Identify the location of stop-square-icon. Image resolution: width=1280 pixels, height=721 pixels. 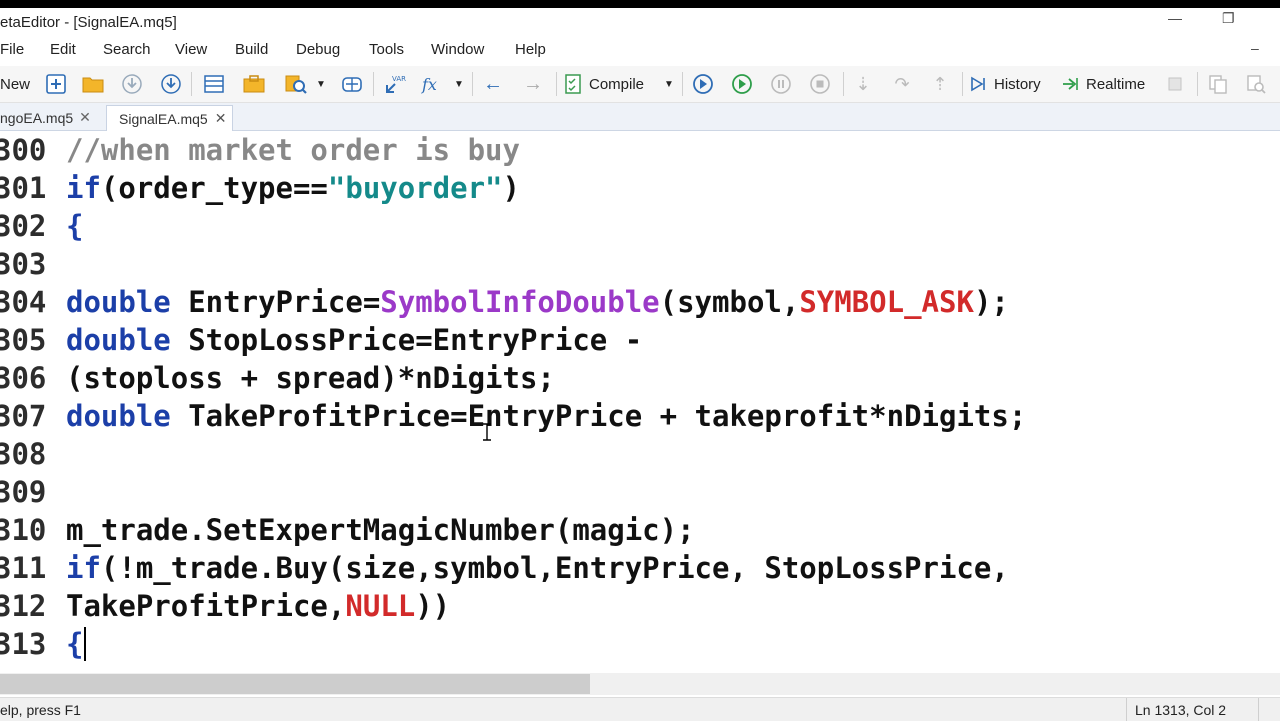
(1175, 84).